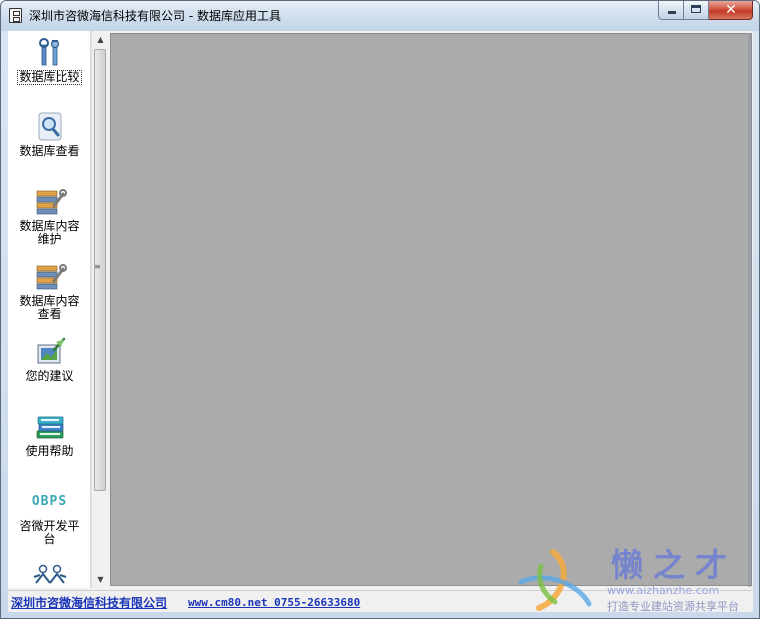 This screenshot has height=619, width=760. What do you see at coordinates (49, 291) in the screenshot?
I see `sidebar-item-db-content-view: 数据库内容查看` at bounding box center [49, 291].